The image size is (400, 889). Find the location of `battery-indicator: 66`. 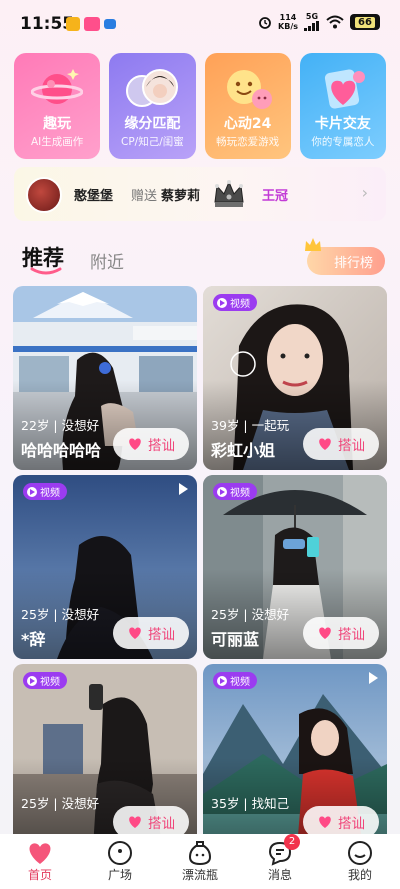

battery-indicator: 66 is located at coordinates (365, 22).